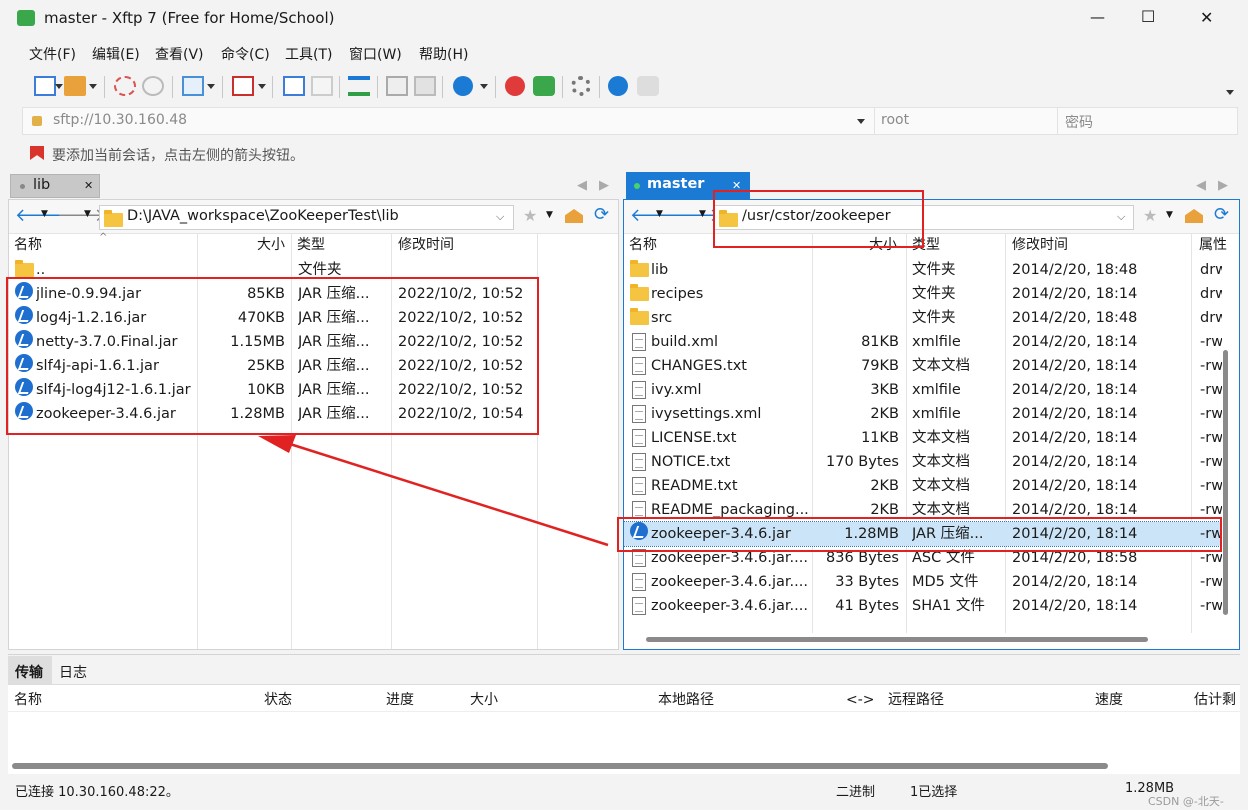  What do you see at coordinates (97, 792) in the screenshot?
I see `status-connection: 已连接 10.30.160.48:22。` at bounding box center [97, 792].